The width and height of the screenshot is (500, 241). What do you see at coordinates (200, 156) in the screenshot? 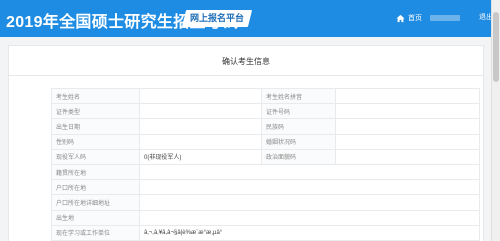
I see `military-value: 0(非现役军人)` at bounding box center [200, 156].